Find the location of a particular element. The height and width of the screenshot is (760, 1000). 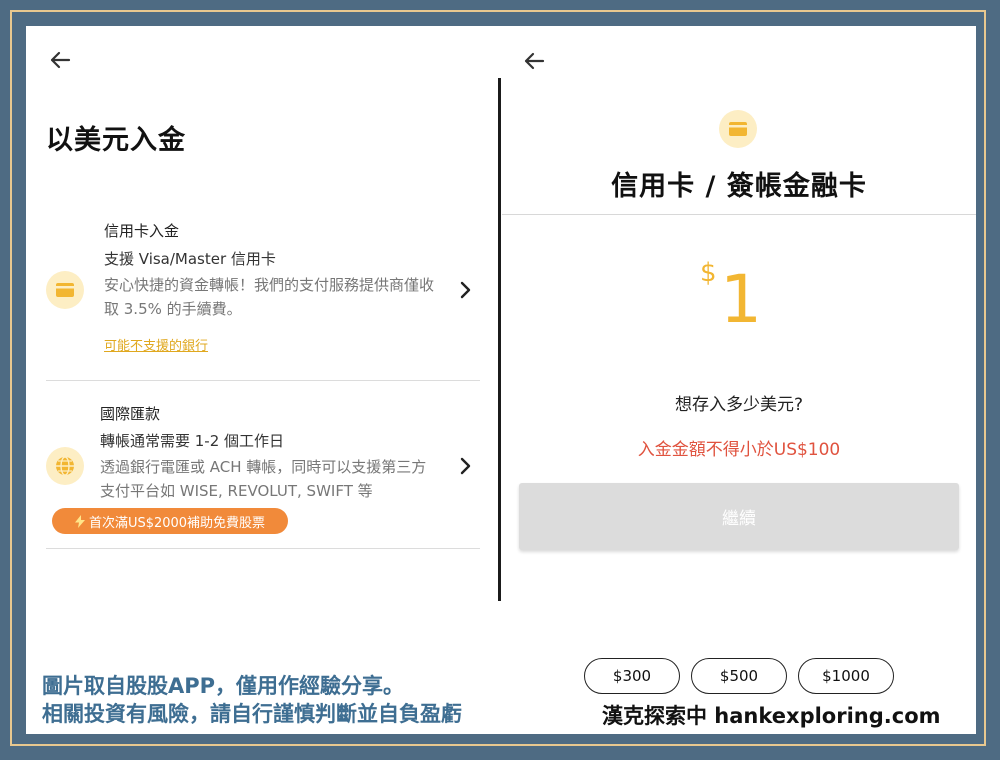

amount-value: 1 is located at coordinates (741, 299).